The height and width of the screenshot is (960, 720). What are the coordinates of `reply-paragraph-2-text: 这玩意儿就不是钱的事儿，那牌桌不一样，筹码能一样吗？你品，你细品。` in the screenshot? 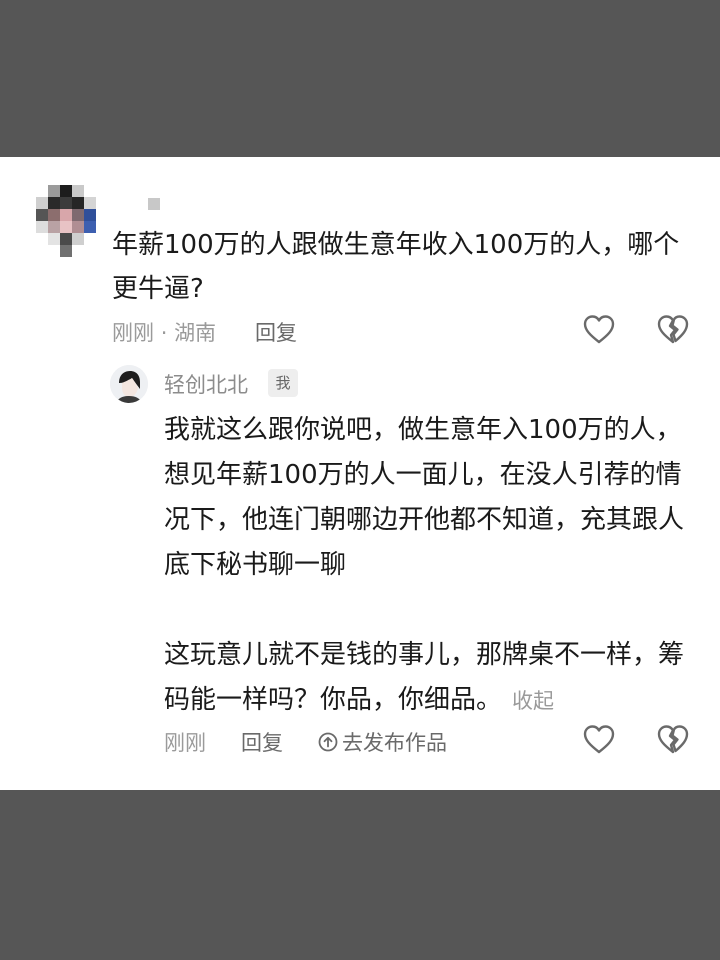 It's located at (424, 677).